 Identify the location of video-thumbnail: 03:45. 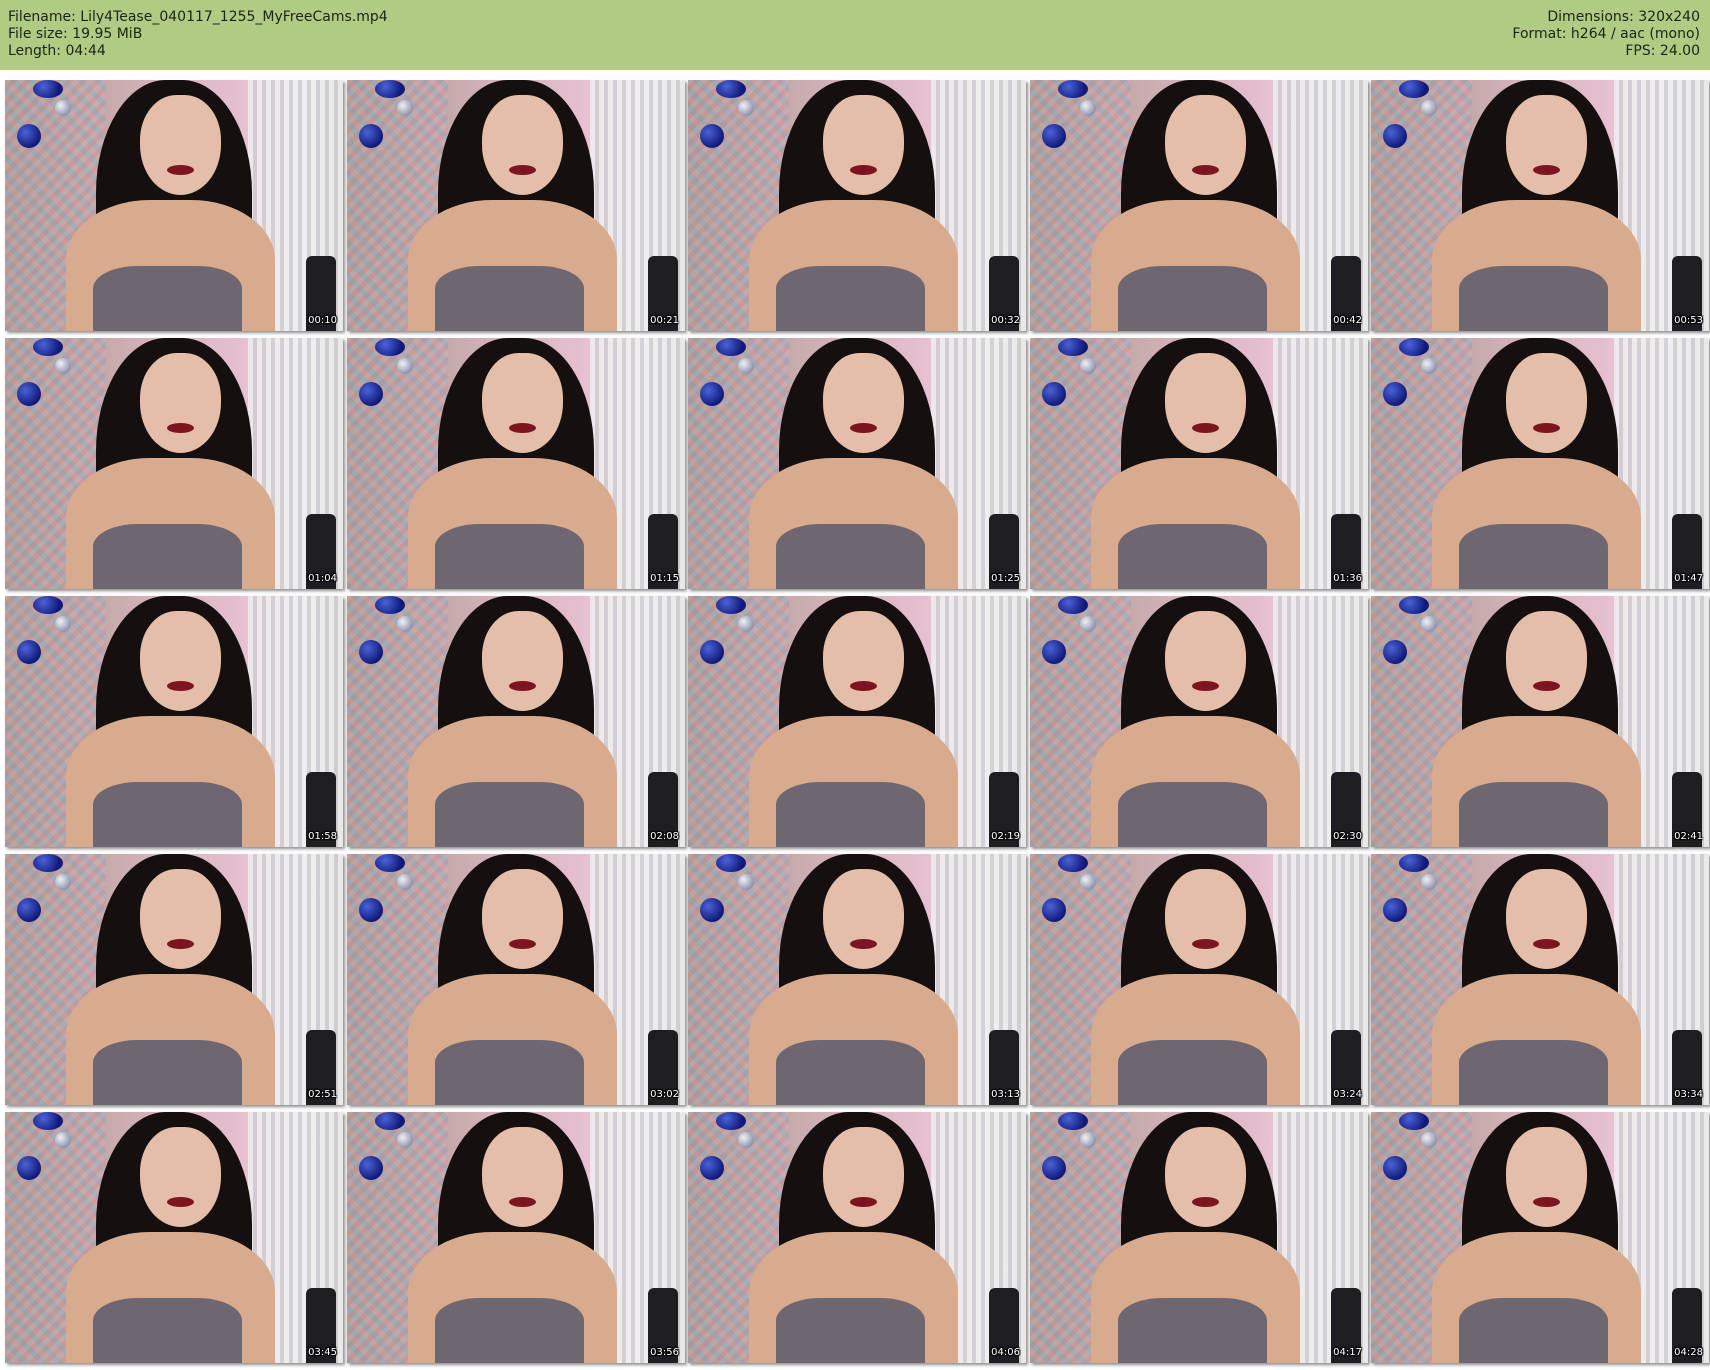
(174, 1237).